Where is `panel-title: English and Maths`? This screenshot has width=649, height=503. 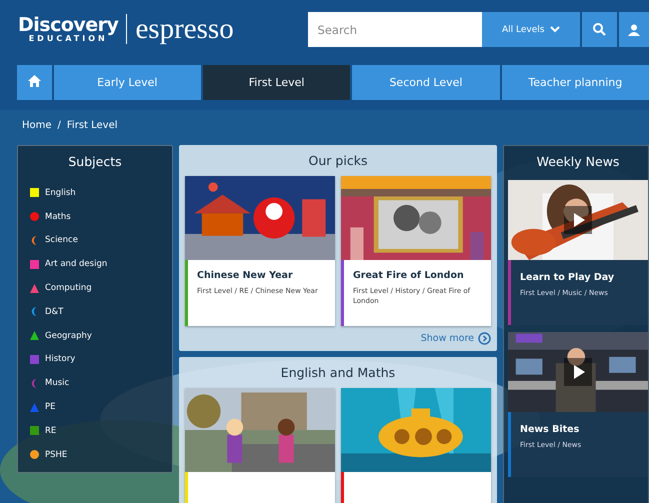 panel-title: English and Maths is located at coordinates (338, 372).